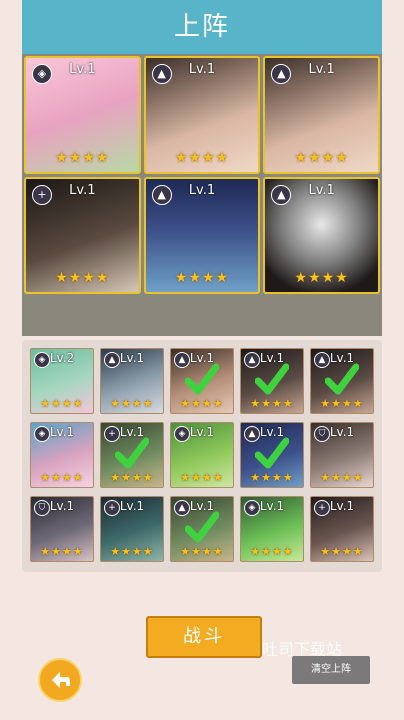  I want to click on team-slot-5: ▲ Lv.1 ★★★★, so click(202, 235).